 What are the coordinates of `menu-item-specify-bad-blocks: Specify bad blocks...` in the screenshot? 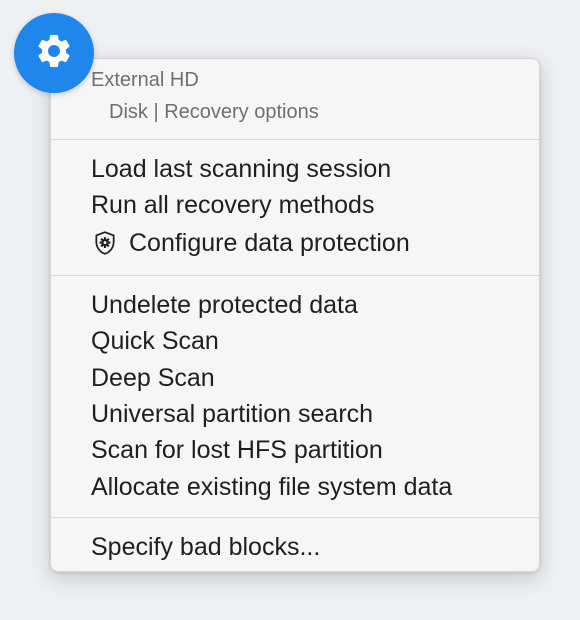 It's located at (295, 547).